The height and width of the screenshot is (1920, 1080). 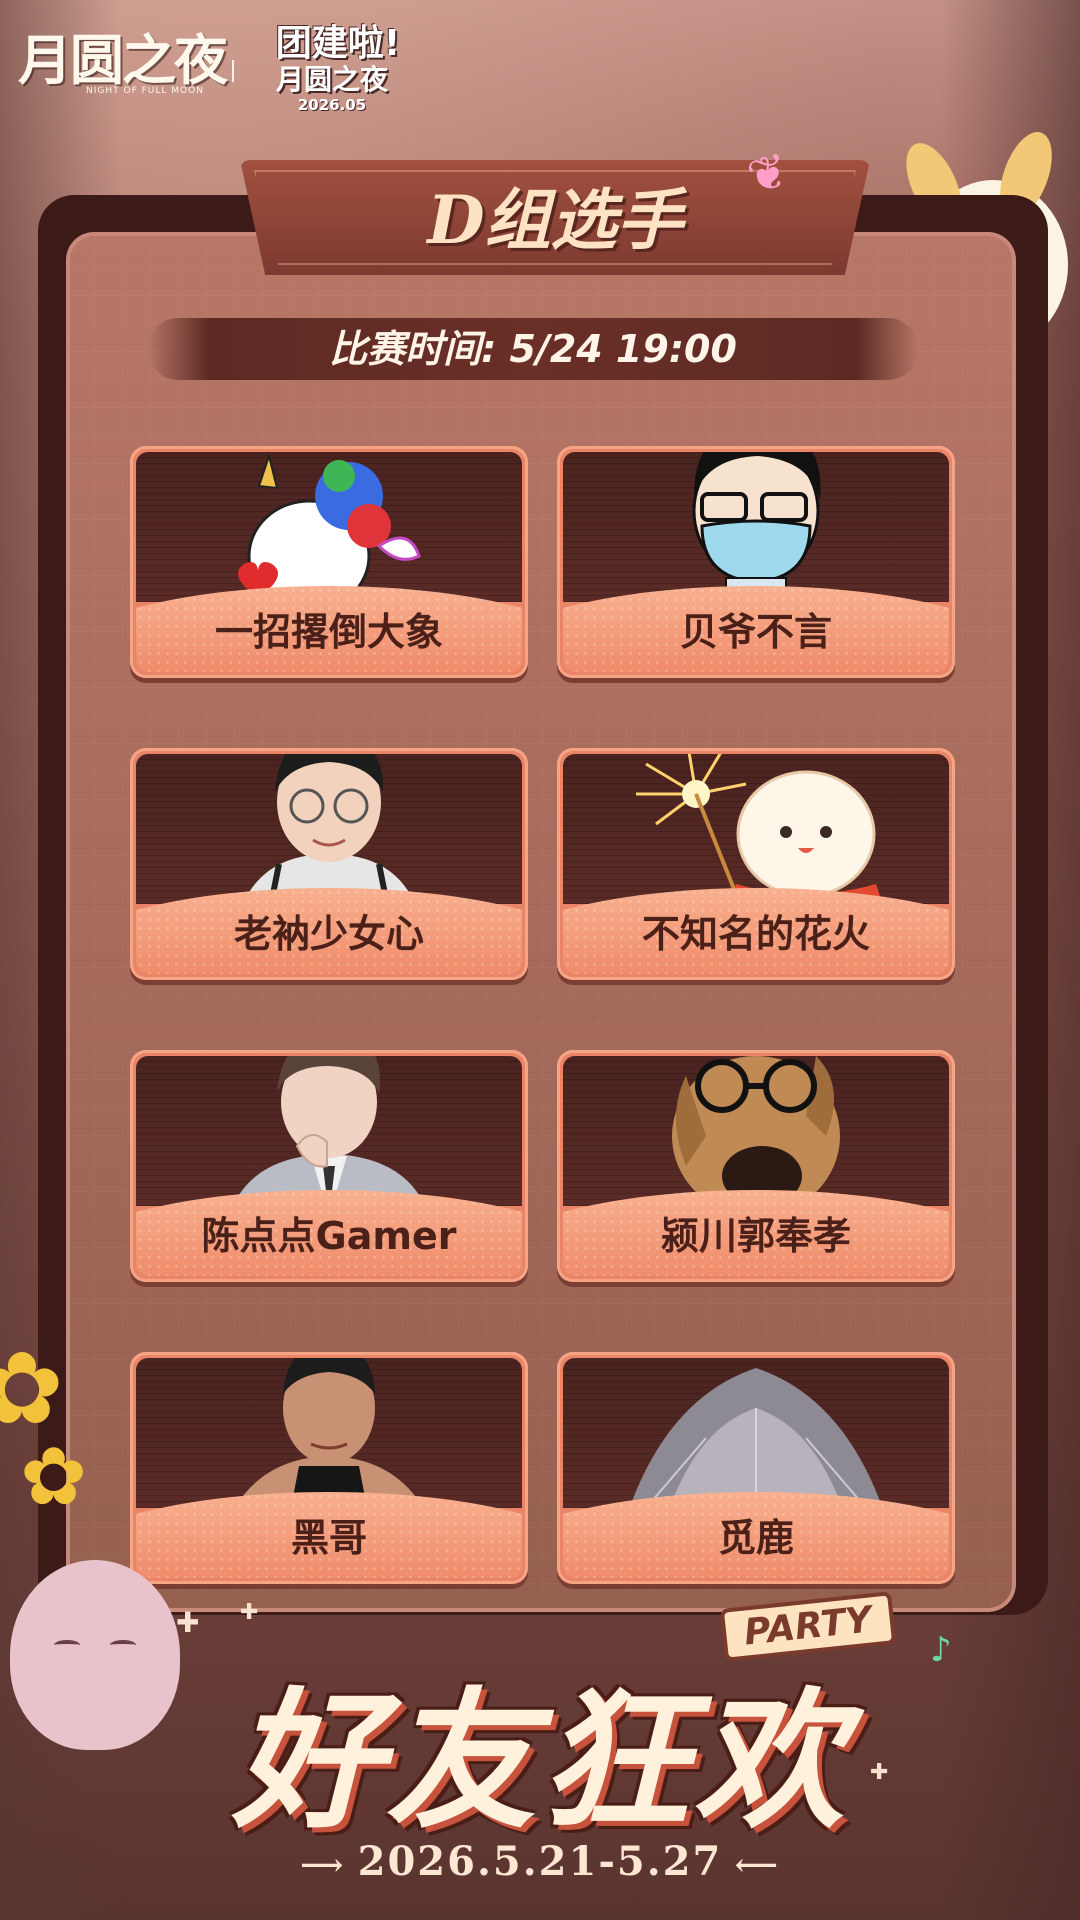 What do you see at coordinates (331, 79) in the screenshot?
I see `event-logo-line2: 月圆之夜` at bounding box center [331, 79].